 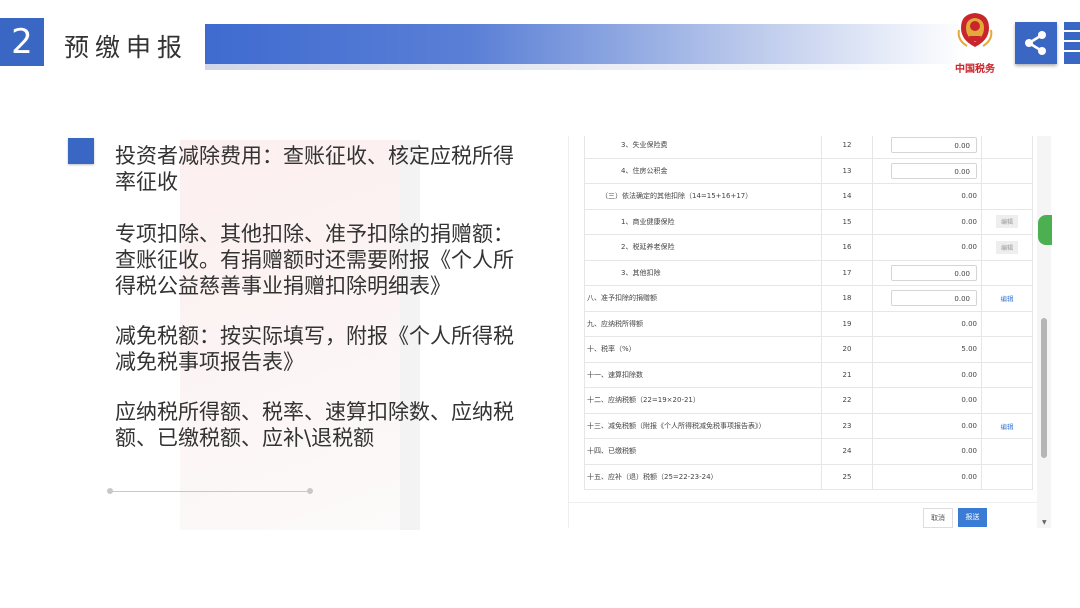 What do you see at coordinates (703, 476) in the screenshot?
I see `row-label: 十五、应补（退）税额（25=22-23-24）` at bounding box center [703, 476].